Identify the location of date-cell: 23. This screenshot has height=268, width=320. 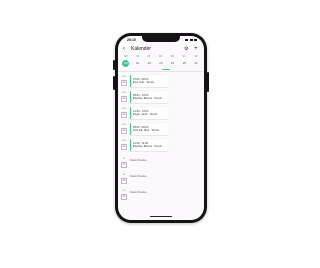
(160, 63).